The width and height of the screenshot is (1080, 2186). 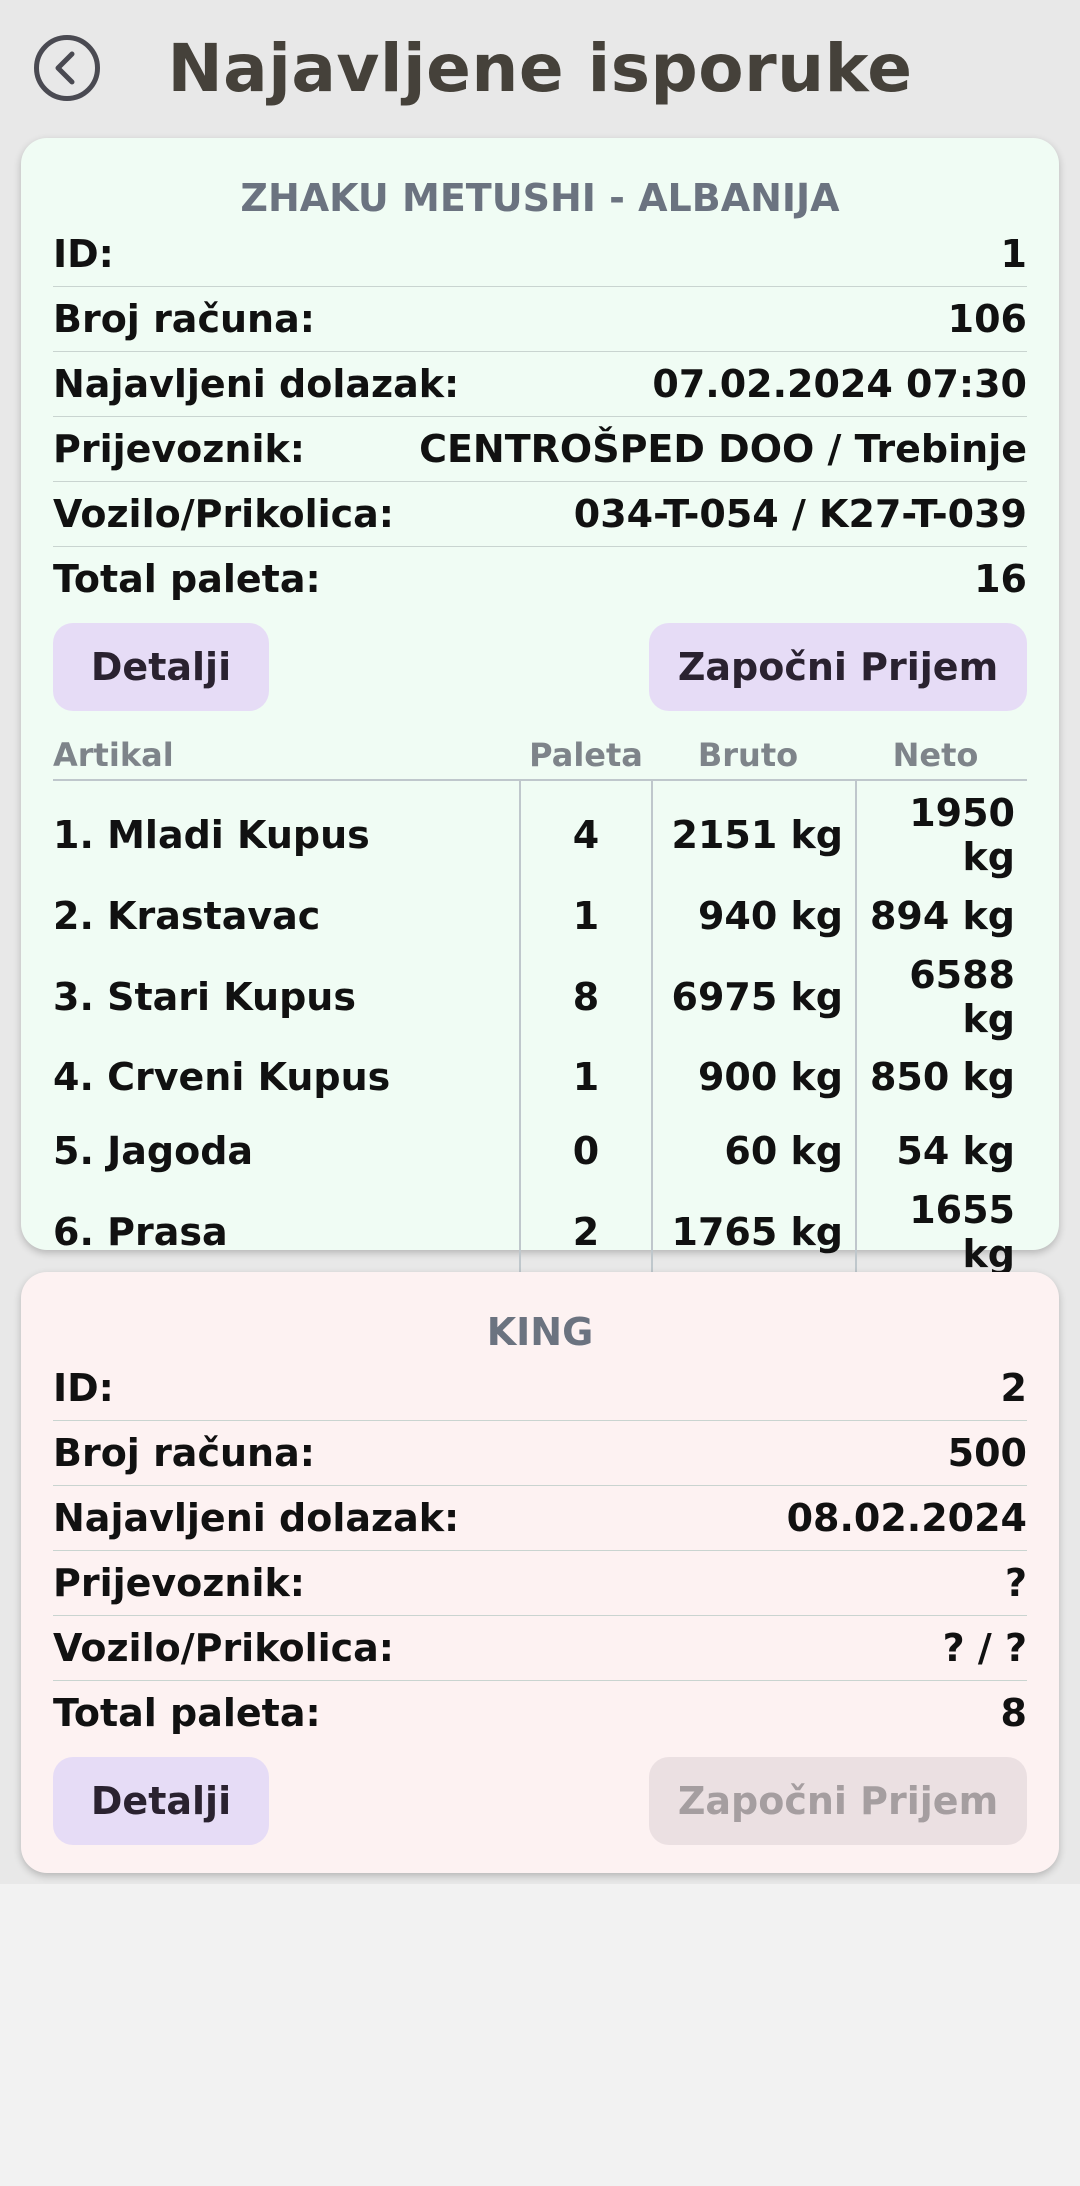 I want to click on start-receipt-button-disabled: Započni Prijem, so click(x=838, y=1801).